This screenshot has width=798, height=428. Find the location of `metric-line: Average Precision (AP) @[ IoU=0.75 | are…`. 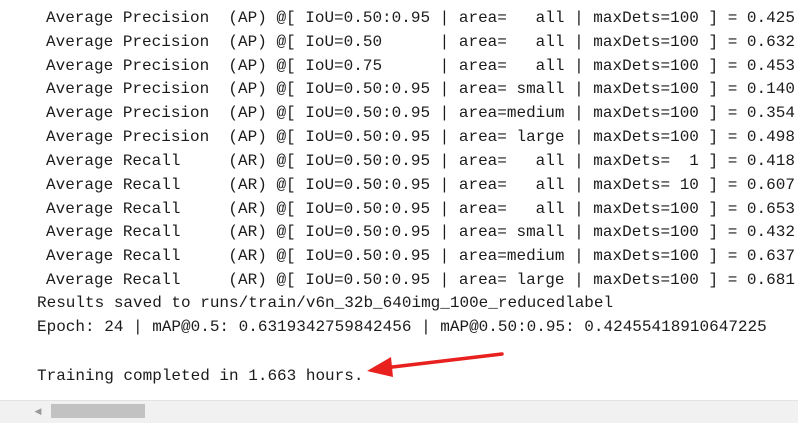

metric-line: Average Precision (AP) @[ IoU=0.75 | are… is located at coordinates (420, 66).